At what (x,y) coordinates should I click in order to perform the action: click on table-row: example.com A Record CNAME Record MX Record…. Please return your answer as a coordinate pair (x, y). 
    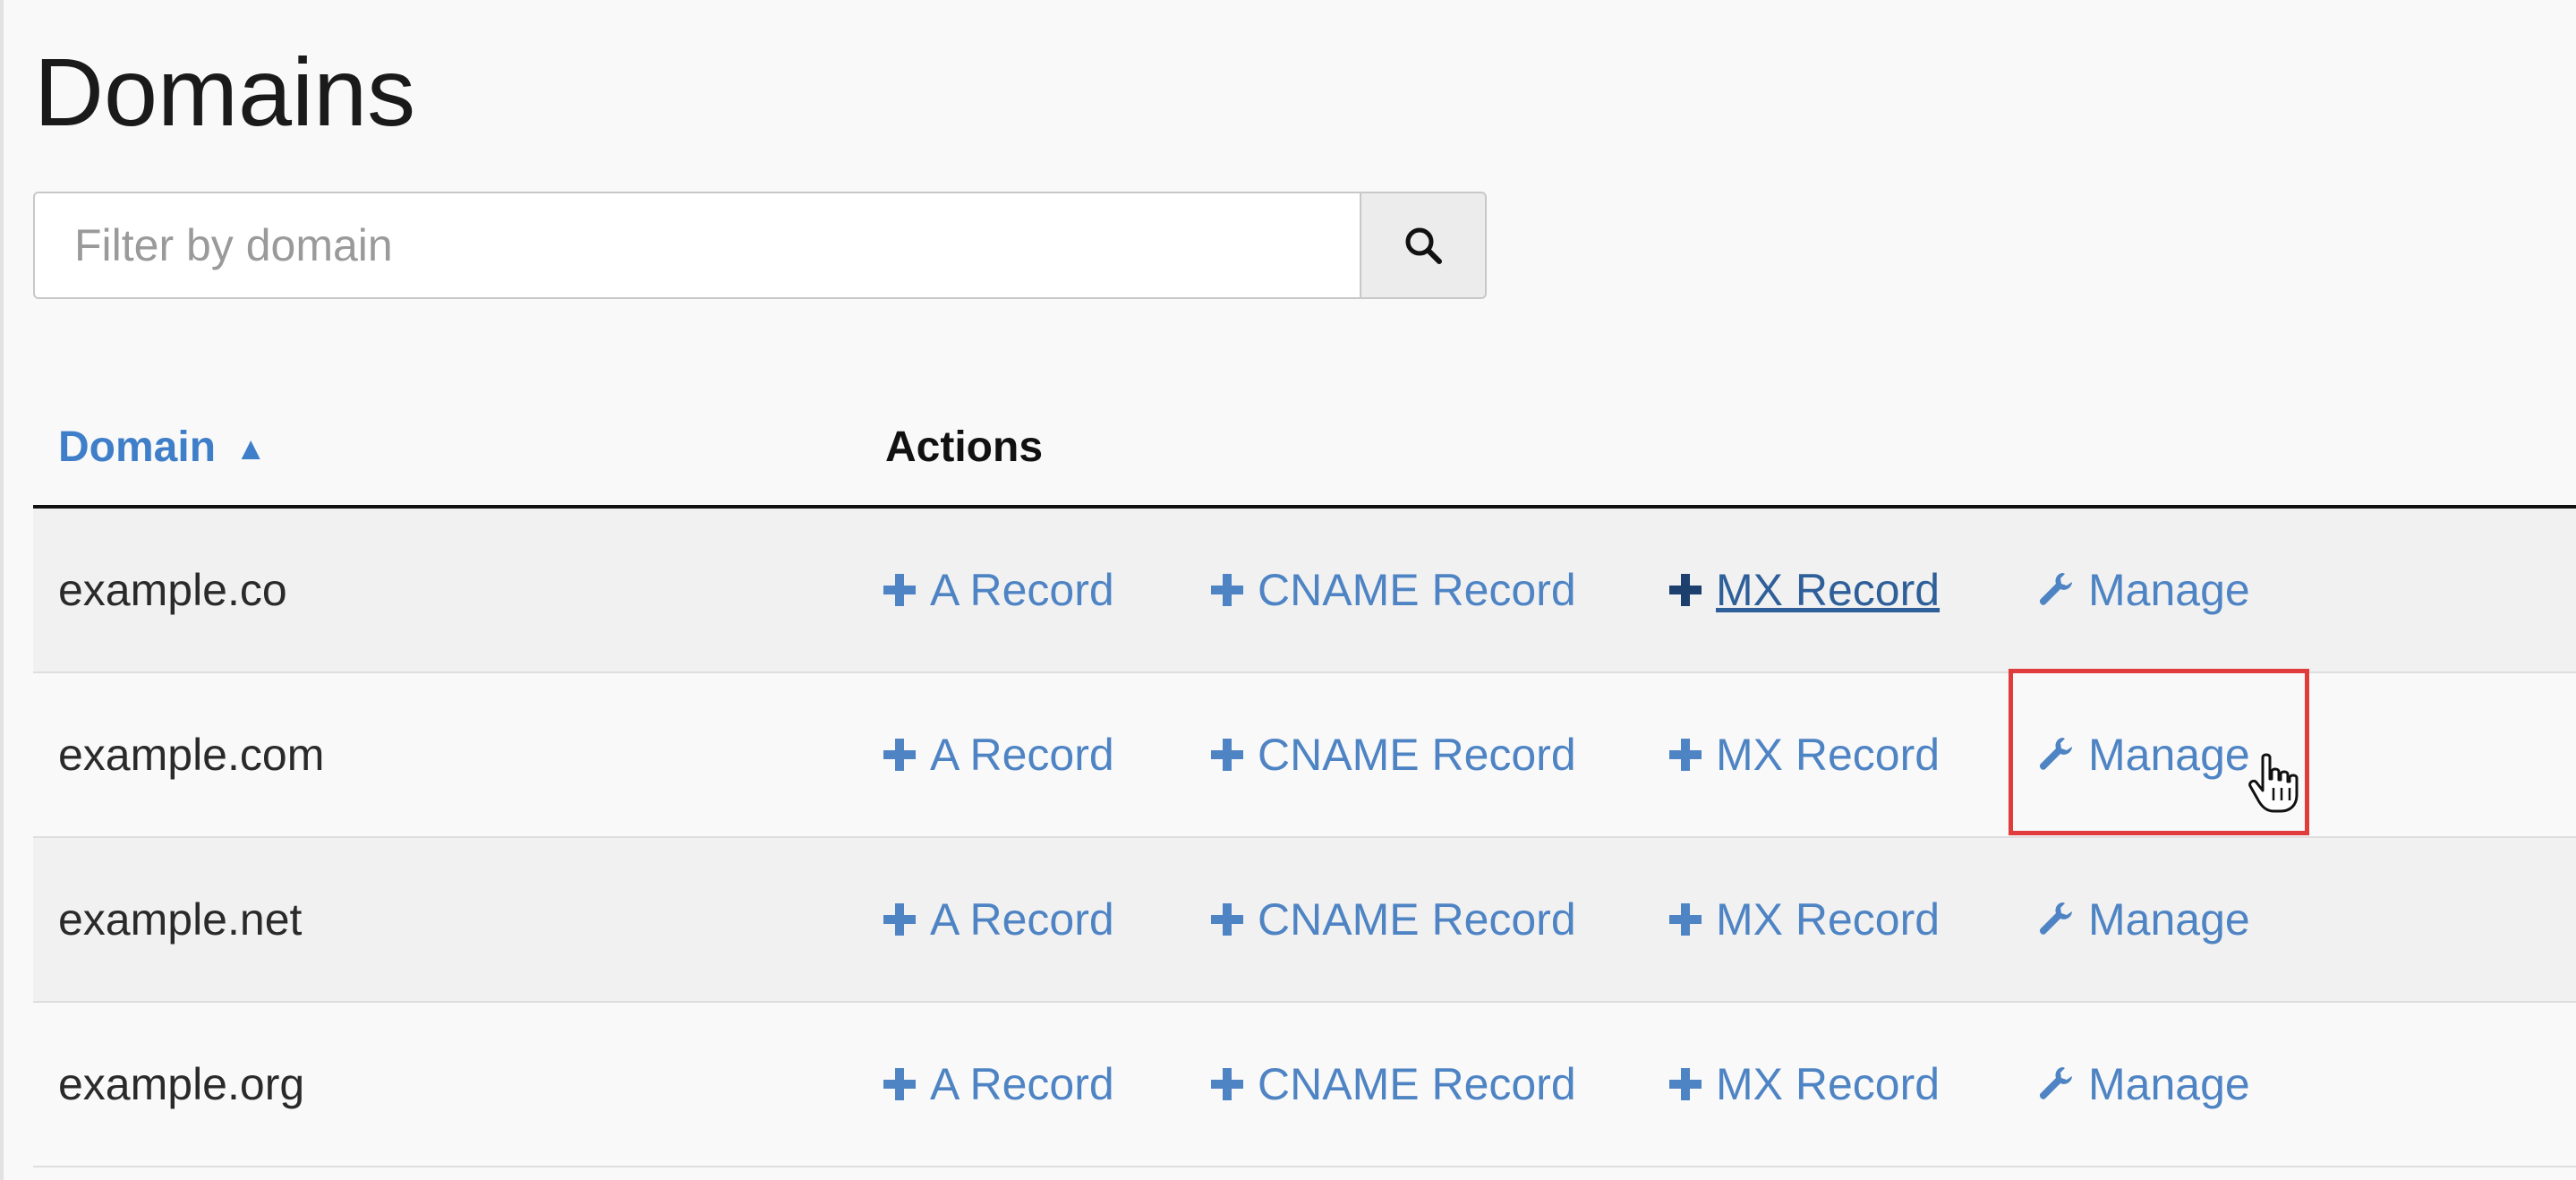
    Looking at the image, I should click on (1304, 755).